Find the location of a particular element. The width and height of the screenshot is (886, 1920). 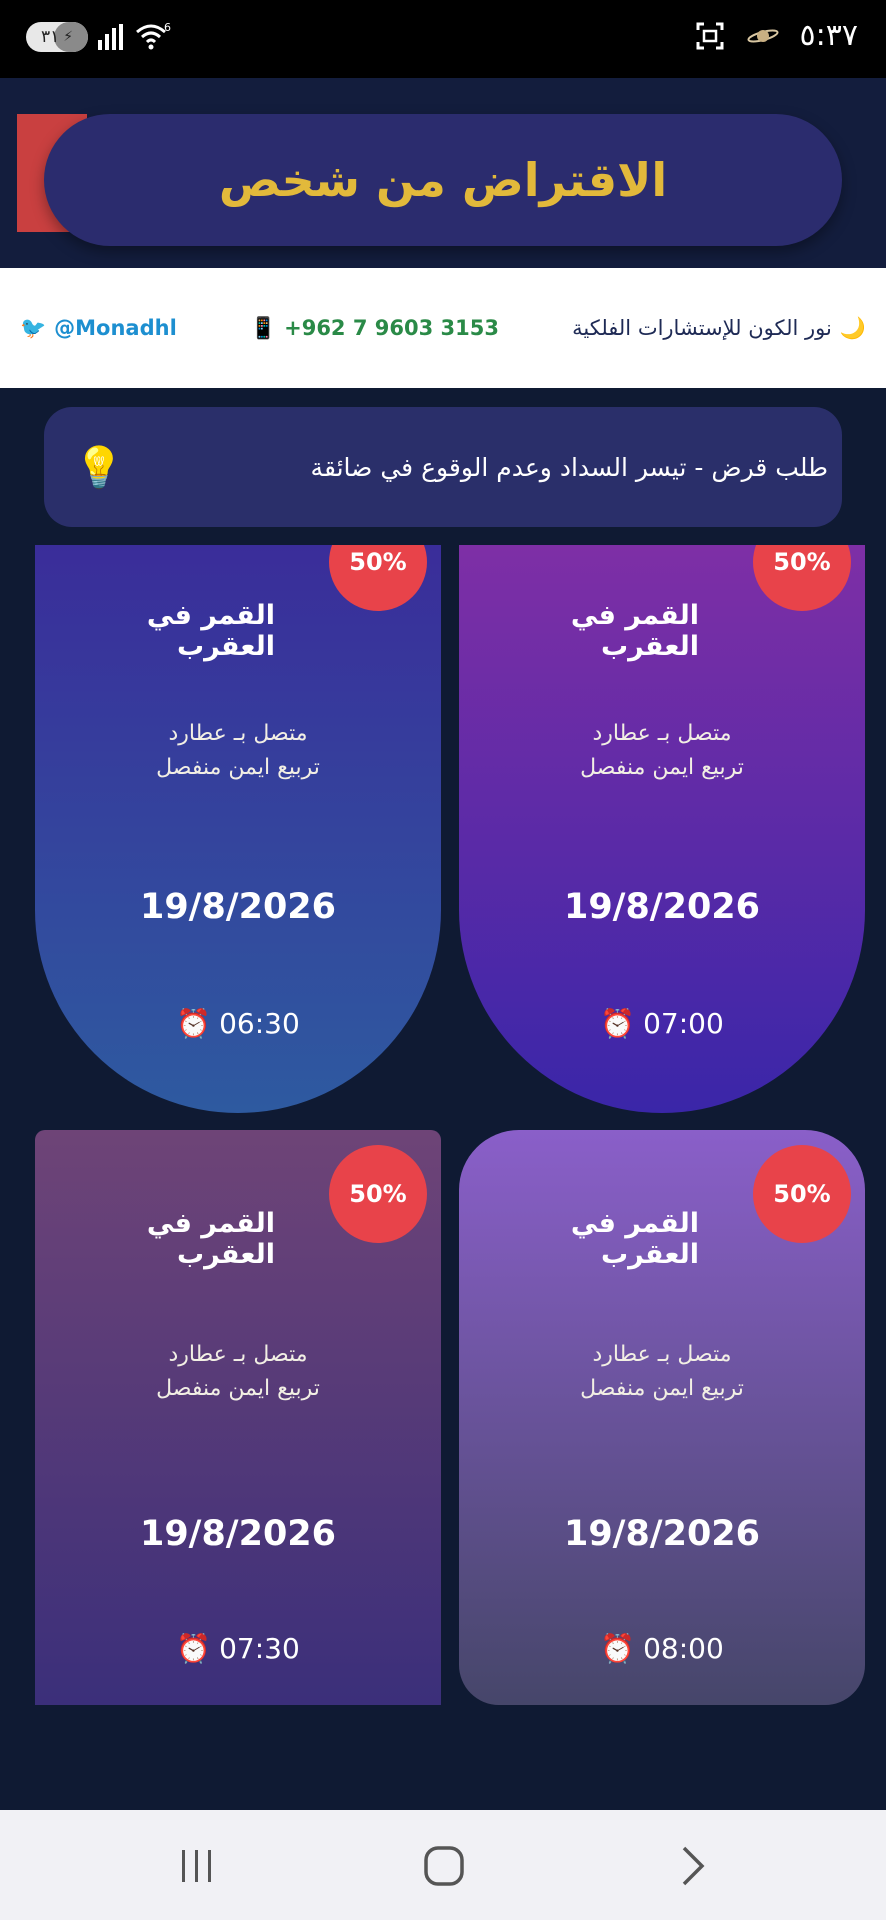

card-time-value: 06:30 is located at coordinates (259, 1023).